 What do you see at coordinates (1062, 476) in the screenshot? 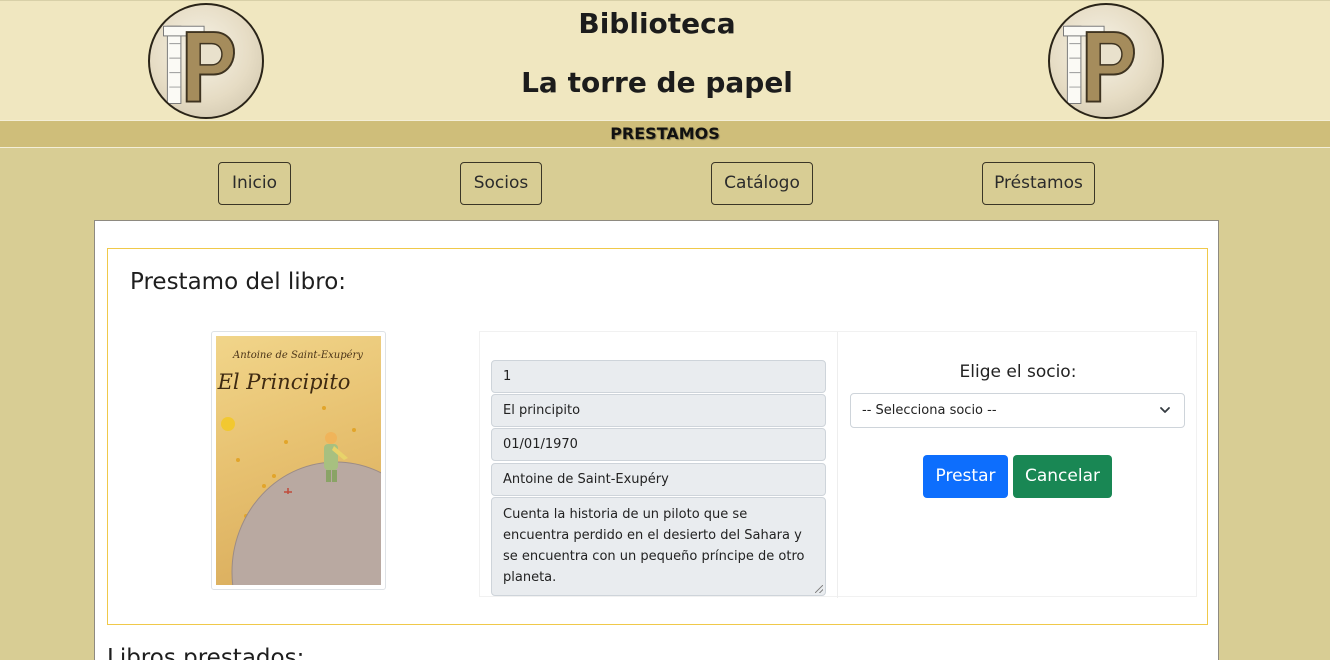
I see `cancelar-button: Cancelar` at bounding box center [1062, 476].